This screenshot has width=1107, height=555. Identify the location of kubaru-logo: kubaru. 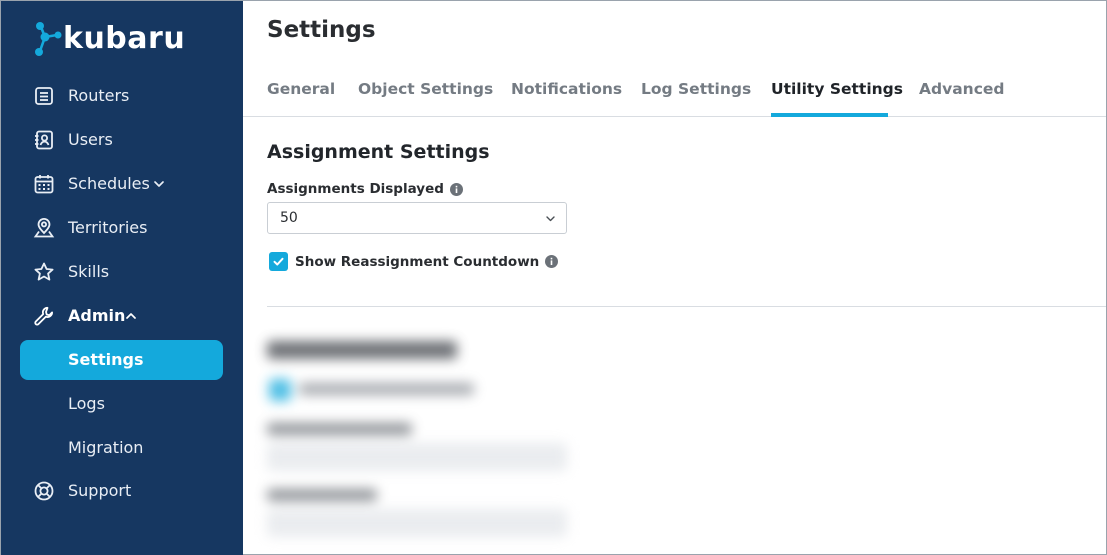
(109, 39).